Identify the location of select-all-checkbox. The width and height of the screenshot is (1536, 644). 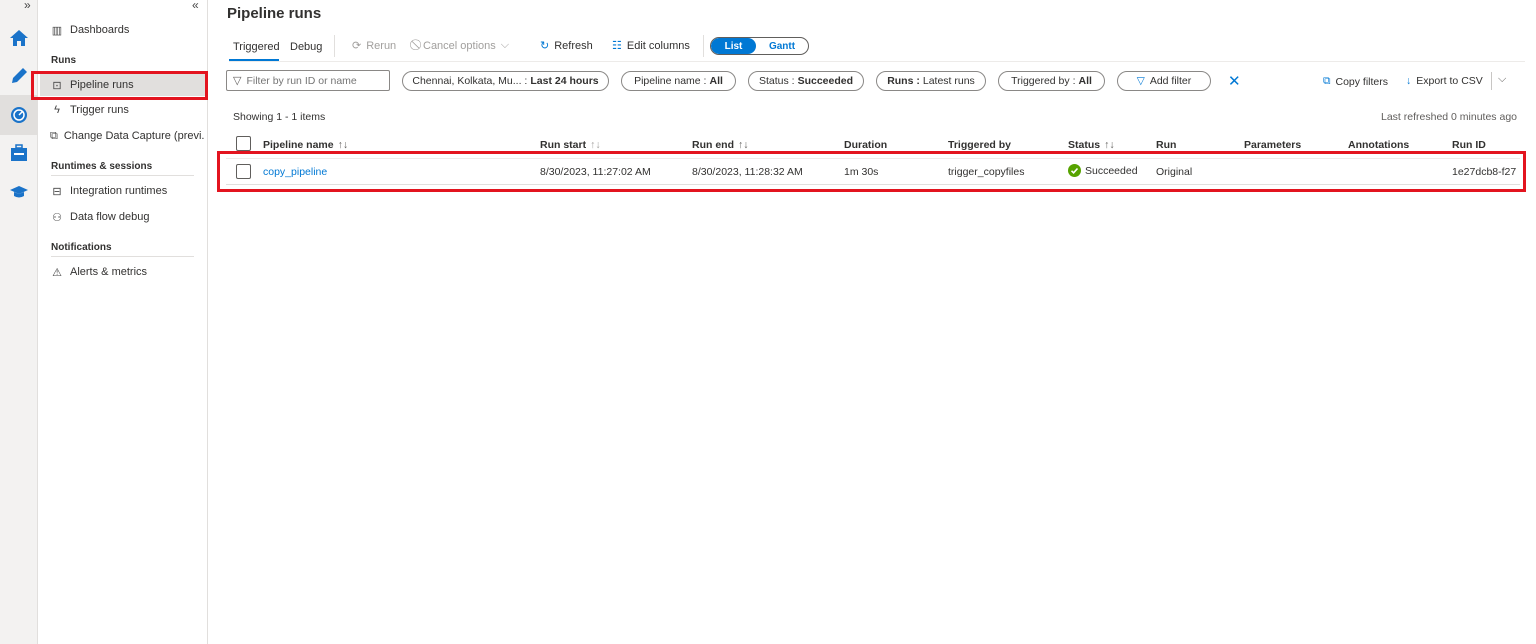
(243, 143).